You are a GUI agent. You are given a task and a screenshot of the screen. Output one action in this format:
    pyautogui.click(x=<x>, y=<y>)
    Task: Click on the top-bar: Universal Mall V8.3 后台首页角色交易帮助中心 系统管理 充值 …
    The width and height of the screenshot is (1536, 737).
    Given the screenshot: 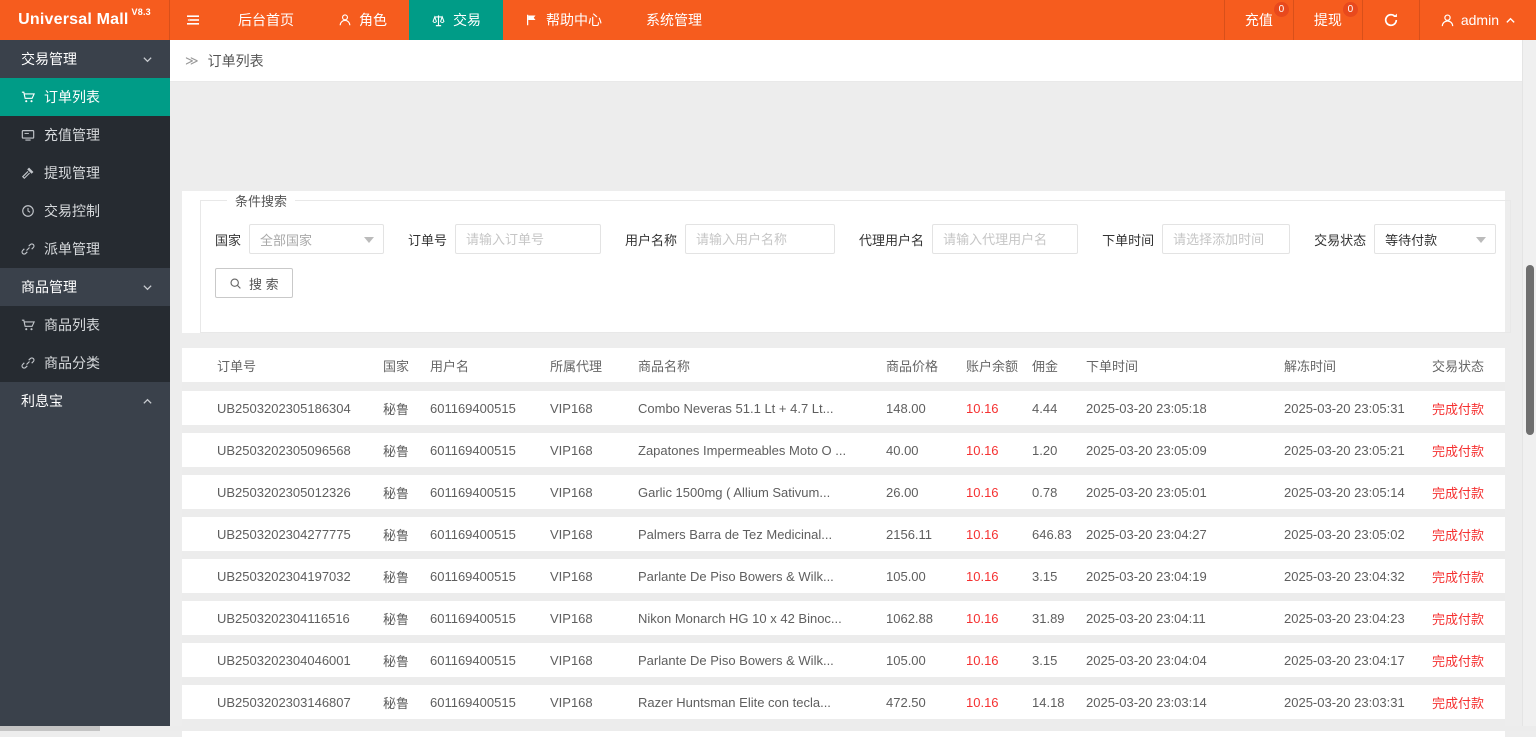 What is the action you would take?
    pyautogui.click(x=768, y=20)
    